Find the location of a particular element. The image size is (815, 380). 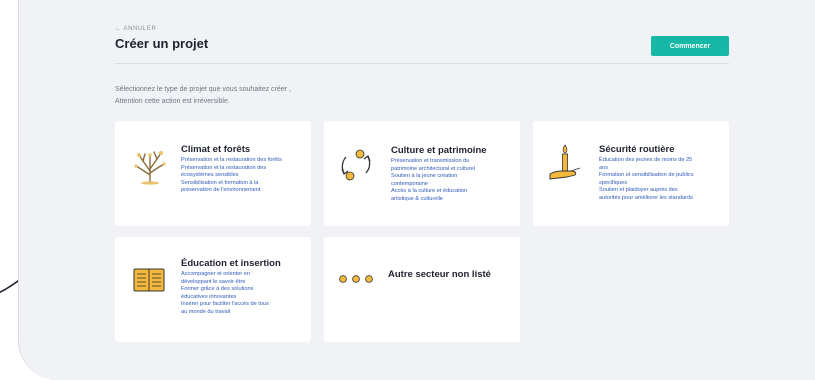

card-desc-line: patrimoine architectural et culturel is located at coordinates (433, 168).